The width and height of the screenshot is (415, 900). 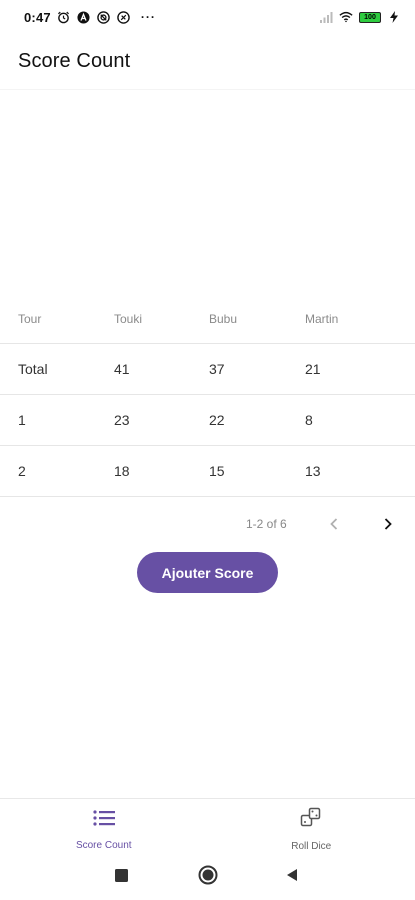 I want to click on table-cell: 37, so click(x=217, y=369).